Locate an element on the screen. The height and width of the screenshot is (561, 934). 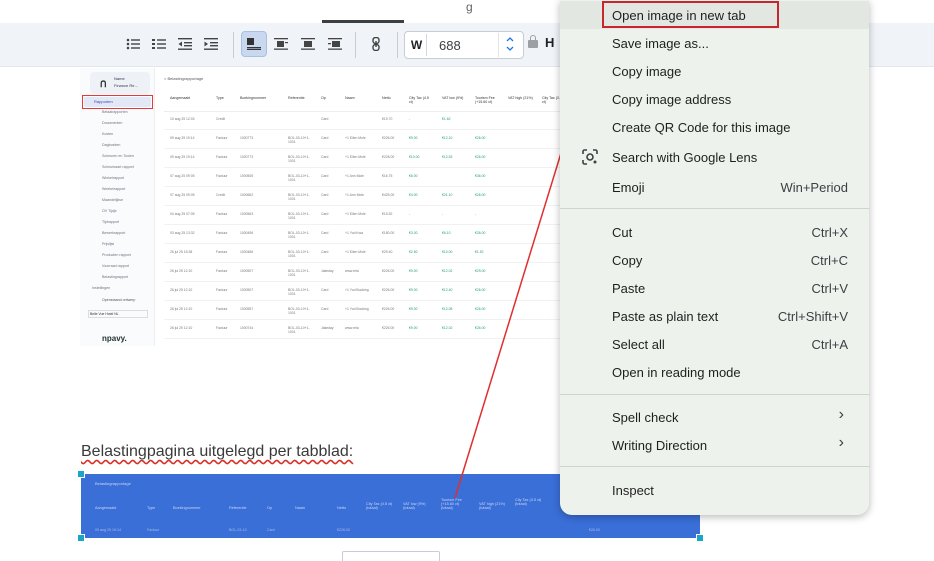
embedded-table-cell: 10 aug 25 12:03 is located at coordinates (182, 119).